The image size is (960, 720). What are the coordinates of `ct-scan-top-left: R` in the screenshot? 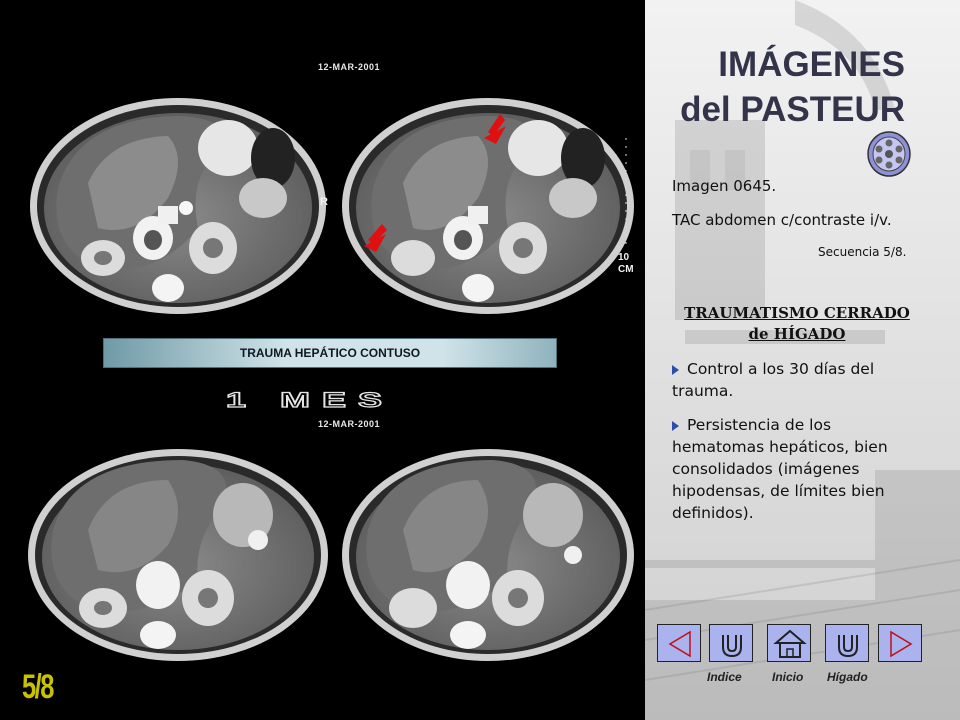 It's located at (179, 206).